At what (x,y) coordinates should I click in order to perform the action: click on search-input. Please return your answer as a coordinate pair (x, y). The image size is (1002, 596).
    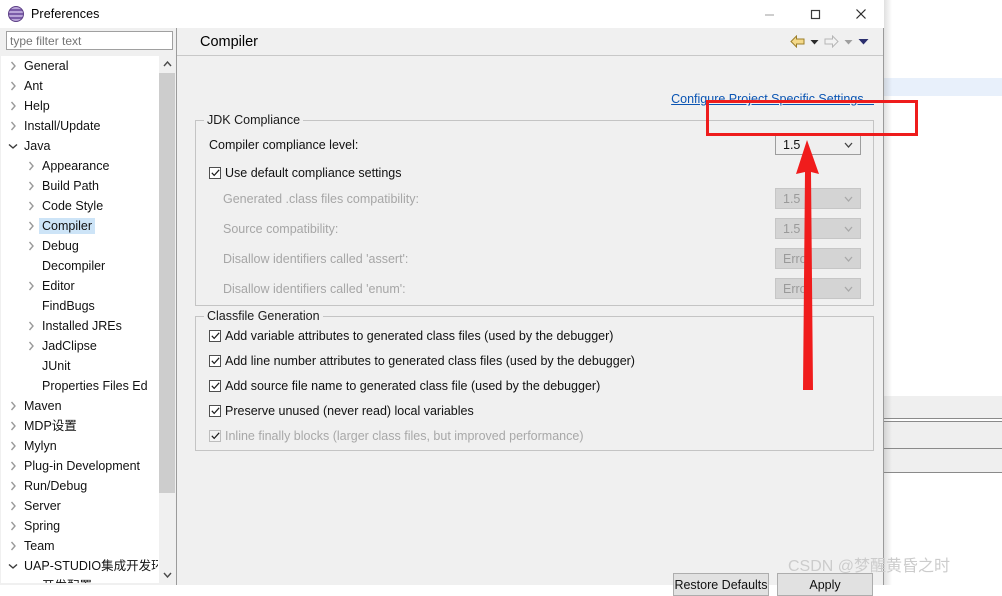
    Looking at the image, I should click on (89, 40).